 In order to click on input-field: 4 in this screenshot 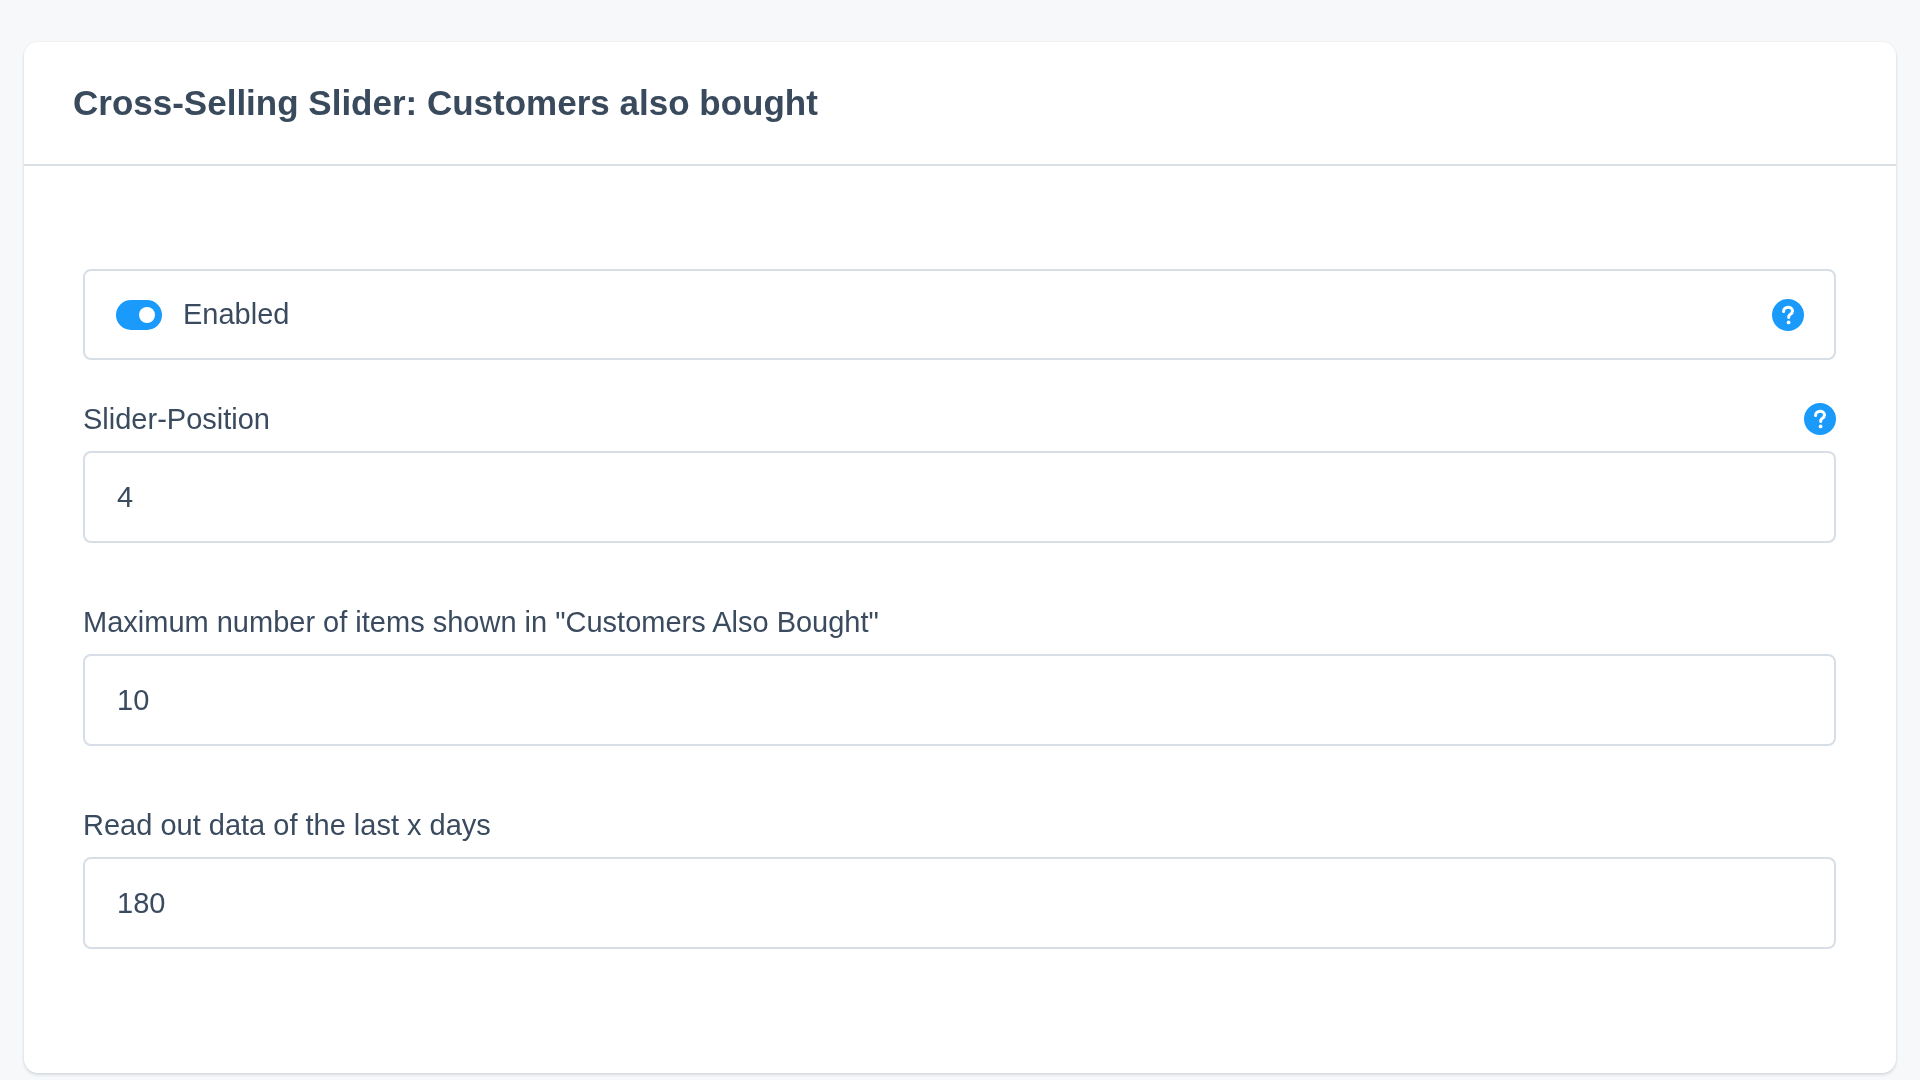, I will do `click(959, 497)`.